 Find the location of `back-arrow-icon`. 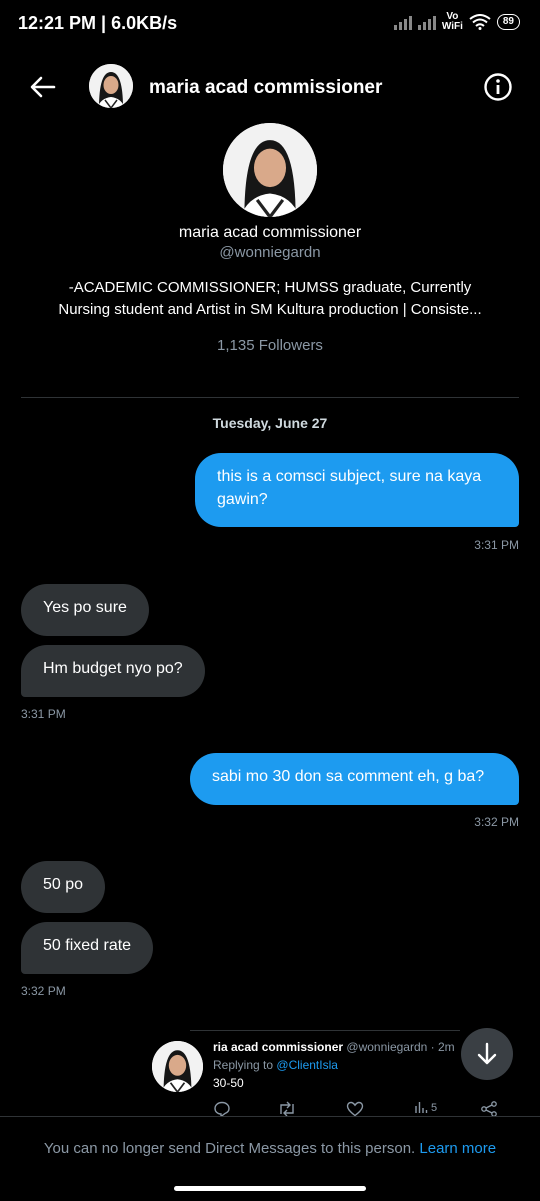

back-arrow-icon is located at coordinates (43, 87).